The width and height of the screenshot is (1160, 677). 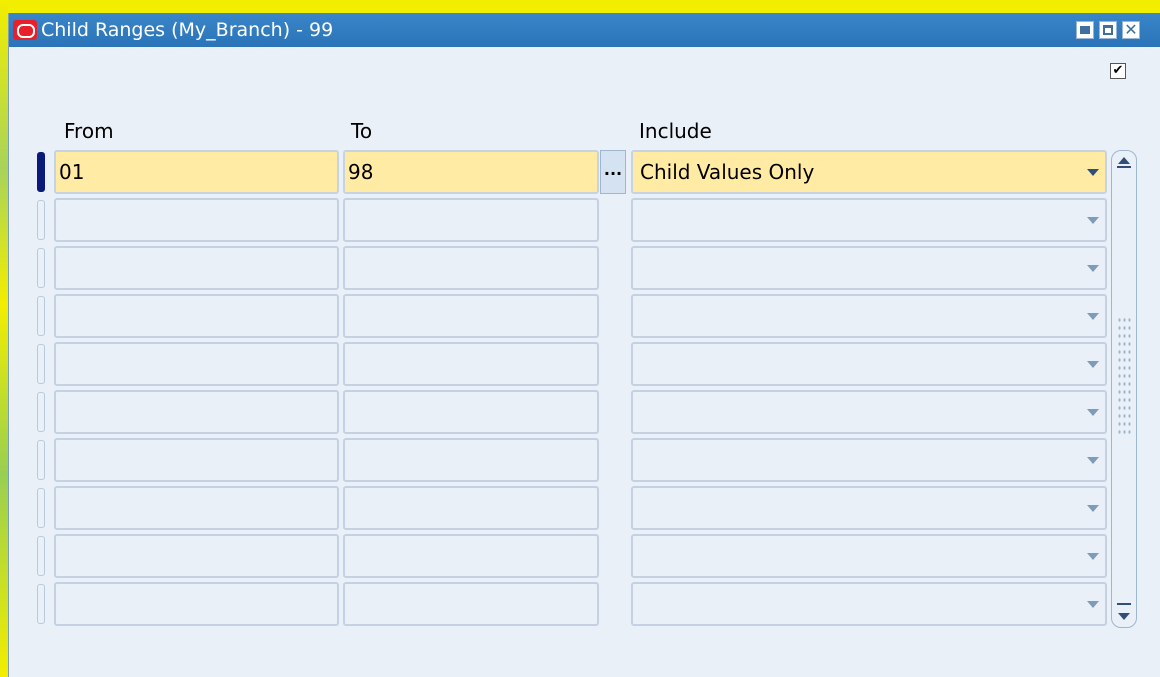 I want to click on include-value: Child Values Only, so click(x=727, y=172).